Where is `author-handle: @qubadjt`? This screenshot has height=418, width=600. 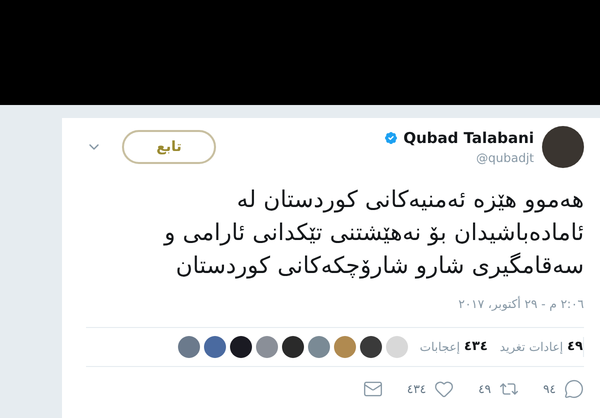
author-handle: @qubadjt is located at coordinates (505, 158).